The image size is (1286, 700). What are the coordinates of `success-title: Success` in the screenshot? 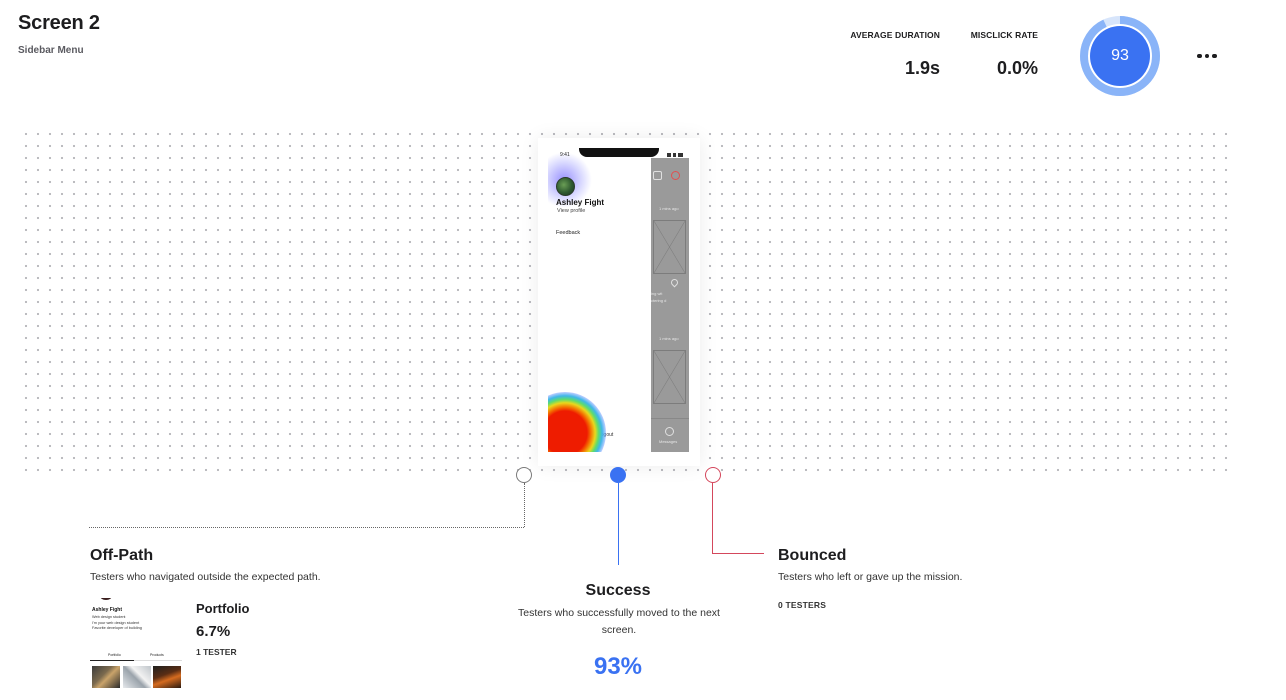 It's located at (618, 590).